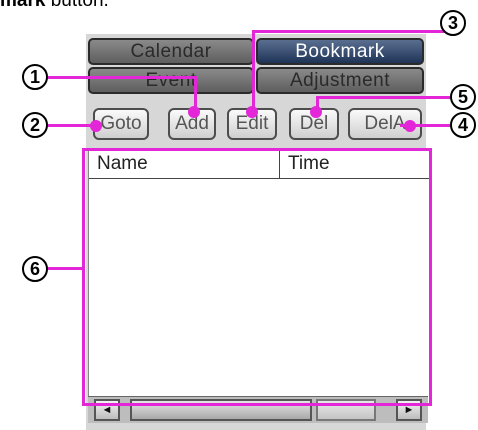 Image resolution: width=478 pixels, height=430 pixels. Describe the element at coordinates (253, 71) in the screenshot. I see `callout-line-3b` at that location.